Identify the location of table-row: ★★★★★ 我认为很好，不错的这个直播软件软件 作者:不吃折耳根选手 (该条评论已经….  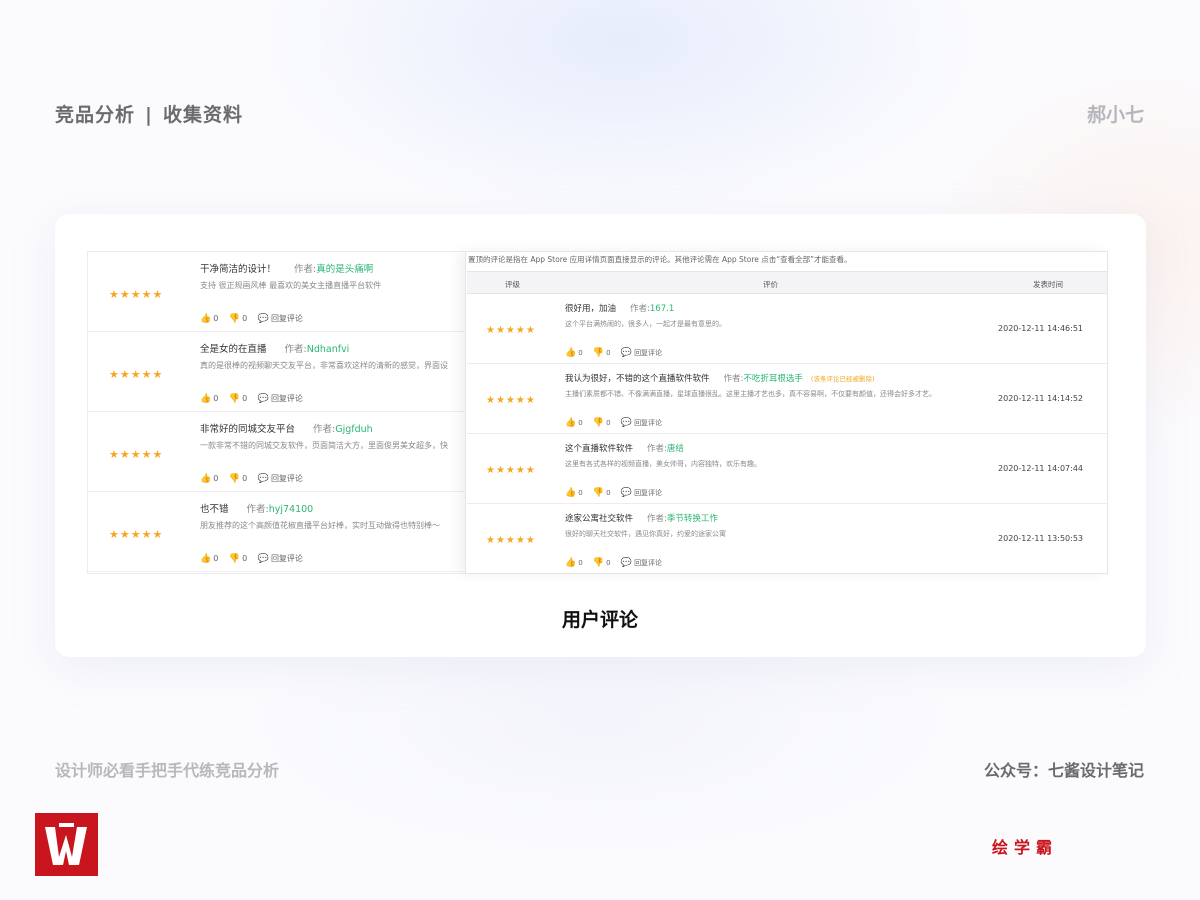
(787, 399).